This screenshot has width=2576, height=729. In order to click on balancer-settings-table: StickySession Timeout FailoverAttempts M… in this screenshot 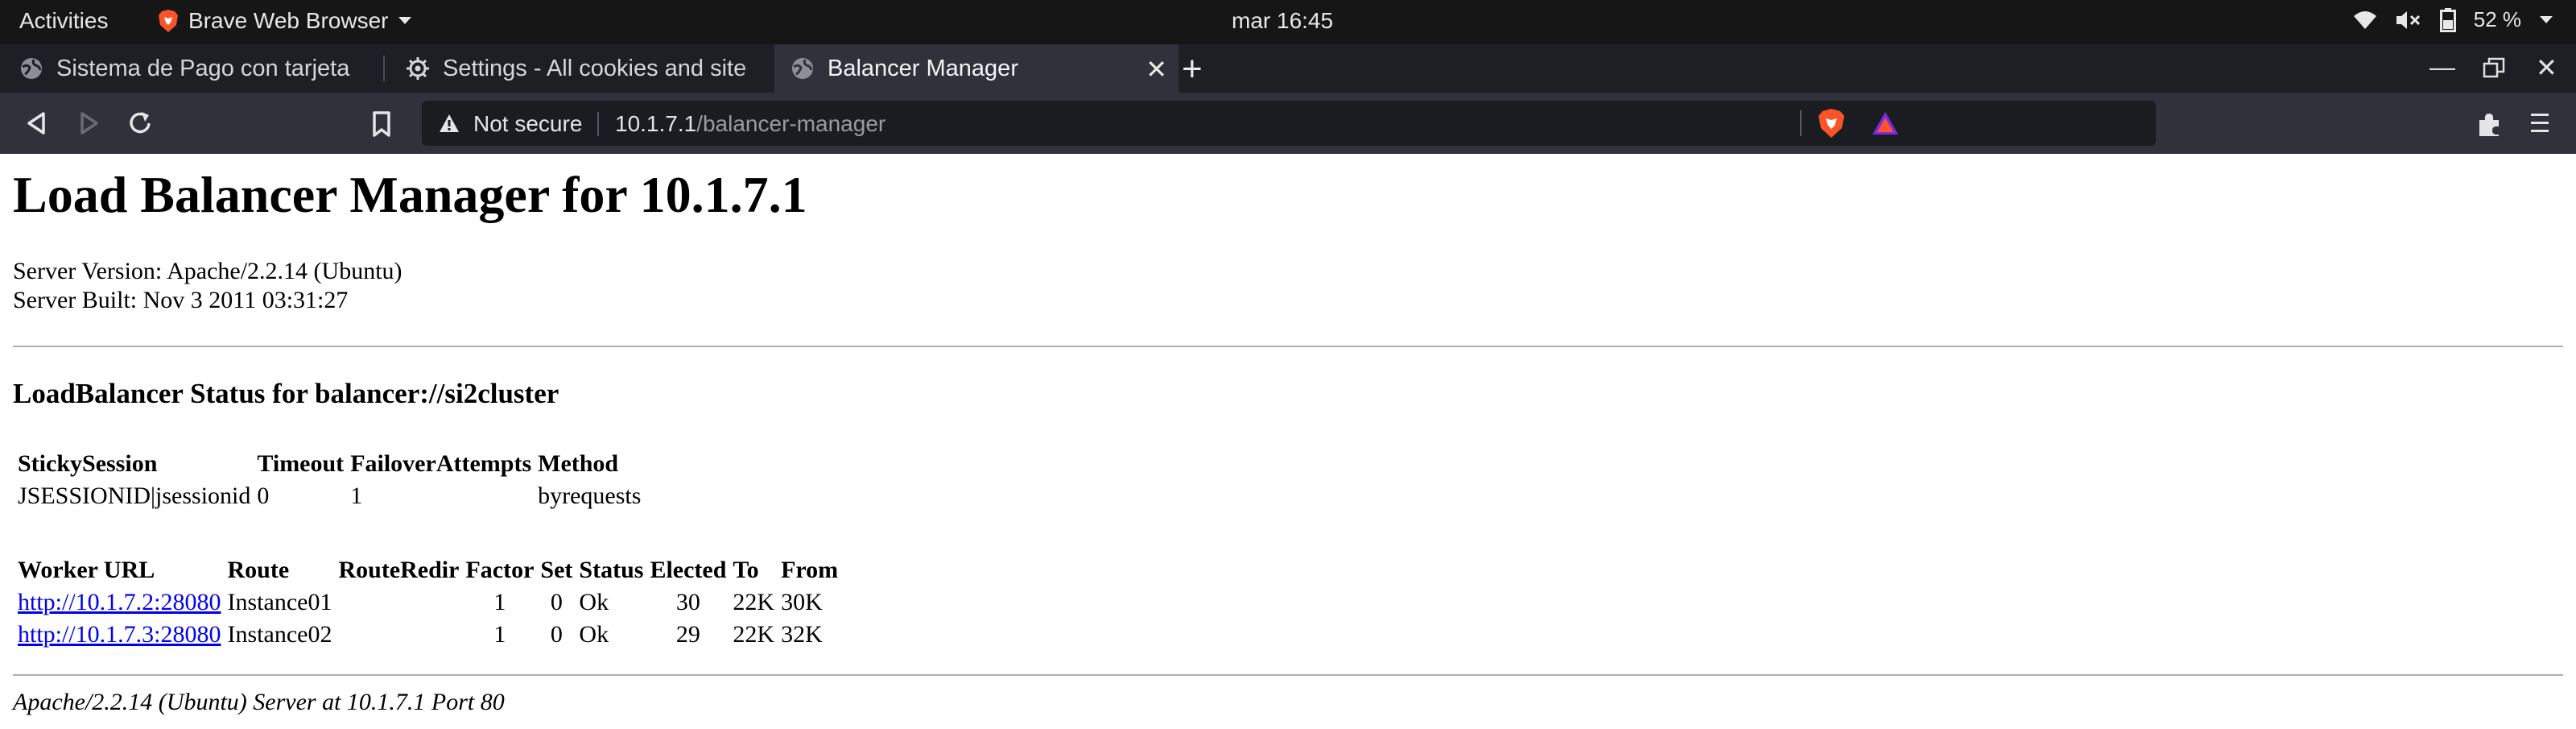, I will do `click(329, 480)`.